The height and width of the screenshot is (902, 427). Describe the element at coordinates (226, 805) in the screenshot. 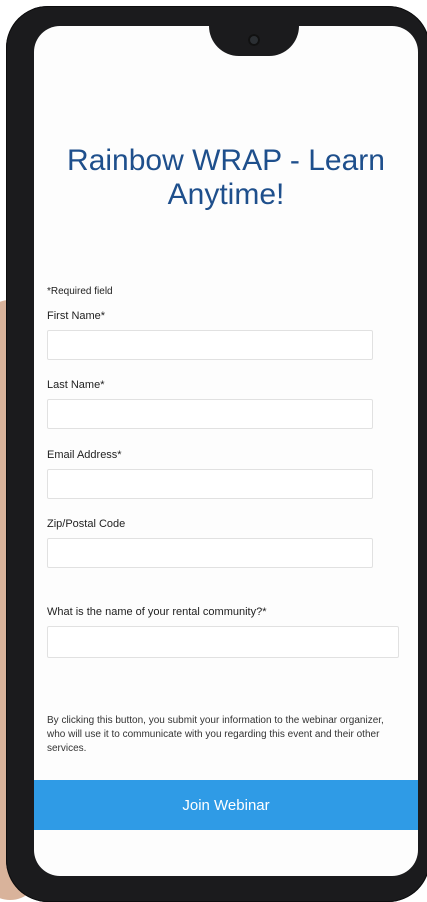

I see `join-webinar-button: Join Webinar` at that location.